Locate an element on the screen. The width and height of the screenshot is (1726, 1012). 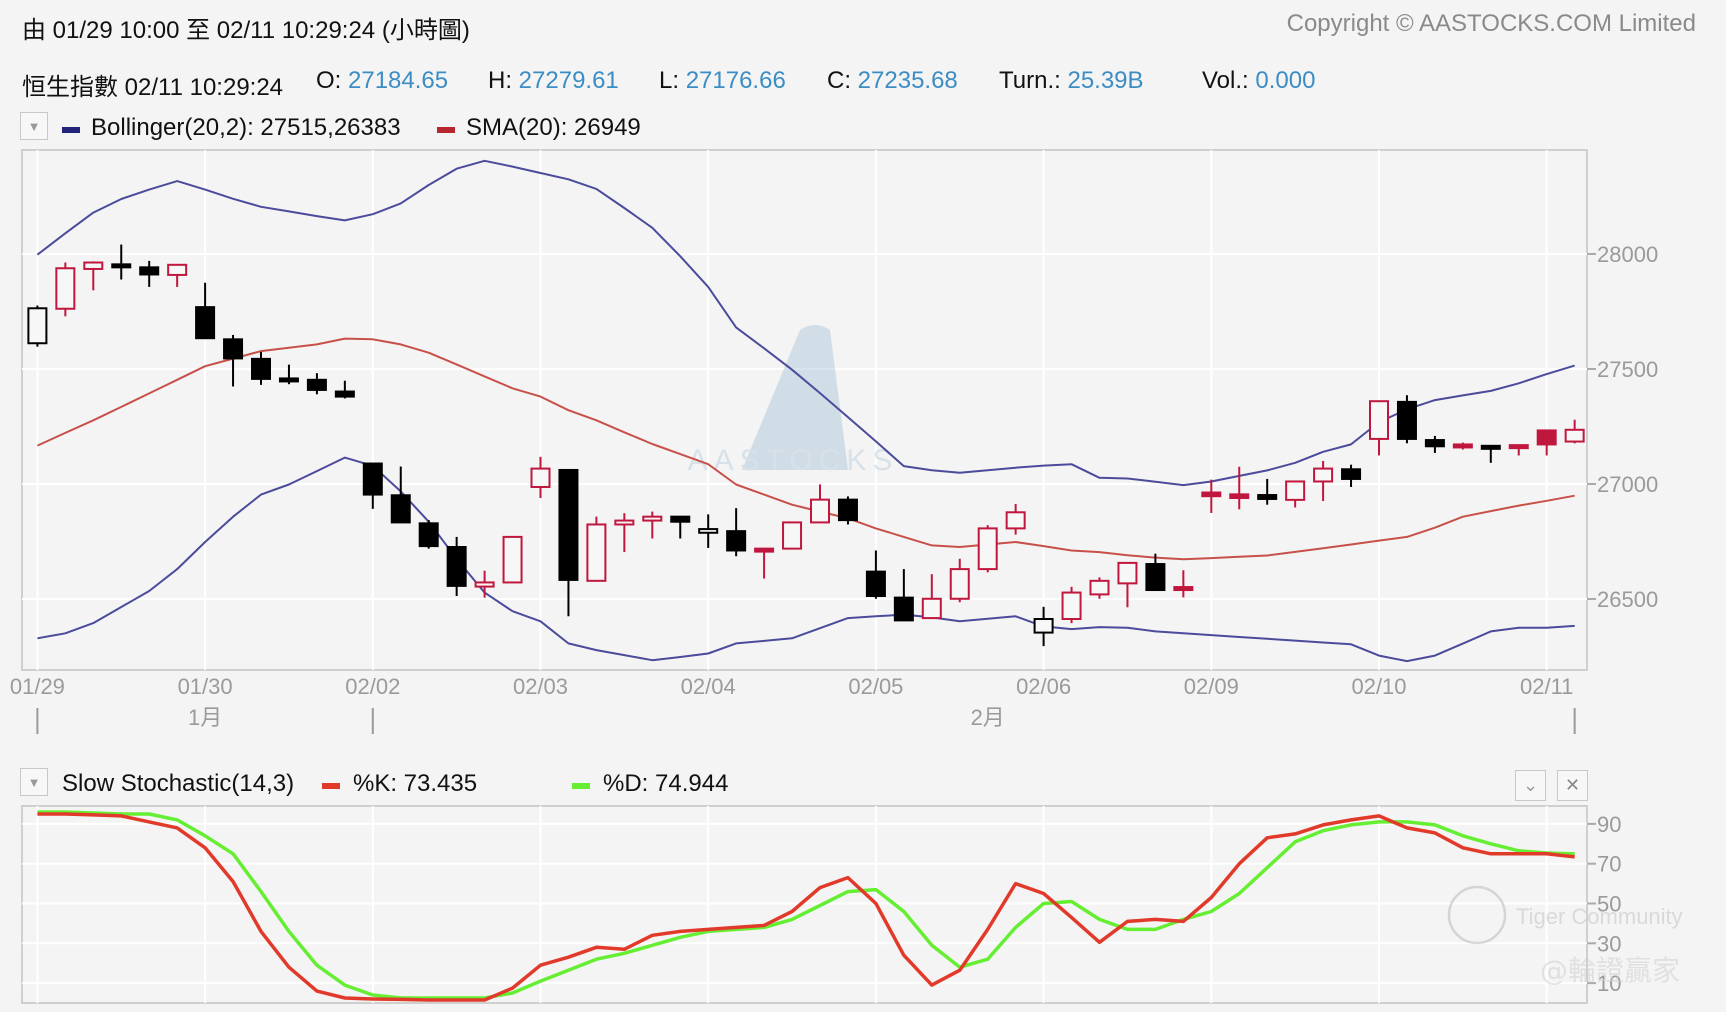
y-tick-label: 26500 is located at coordinates (1627, 599).